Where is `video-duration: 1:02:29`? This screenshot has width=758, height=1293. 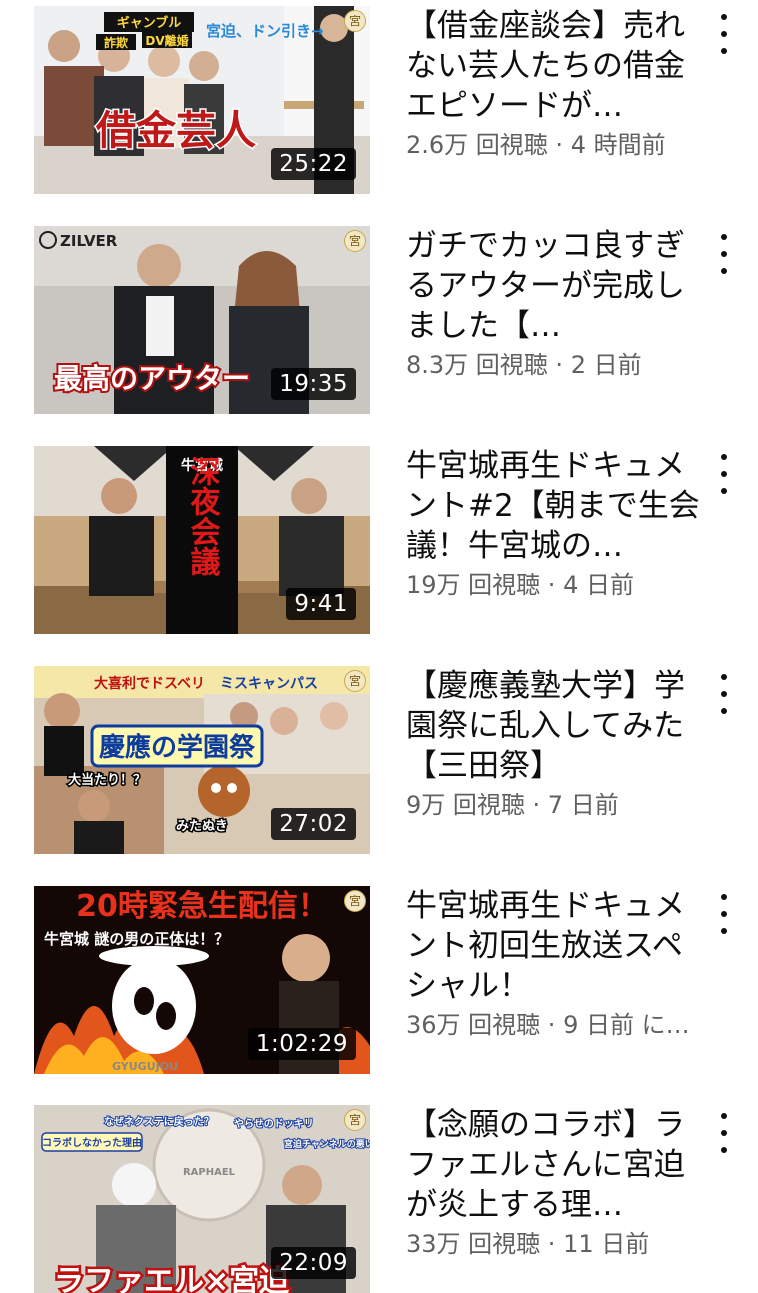
video-duration: 1:02:29 is located at coordinates (301, 1044).